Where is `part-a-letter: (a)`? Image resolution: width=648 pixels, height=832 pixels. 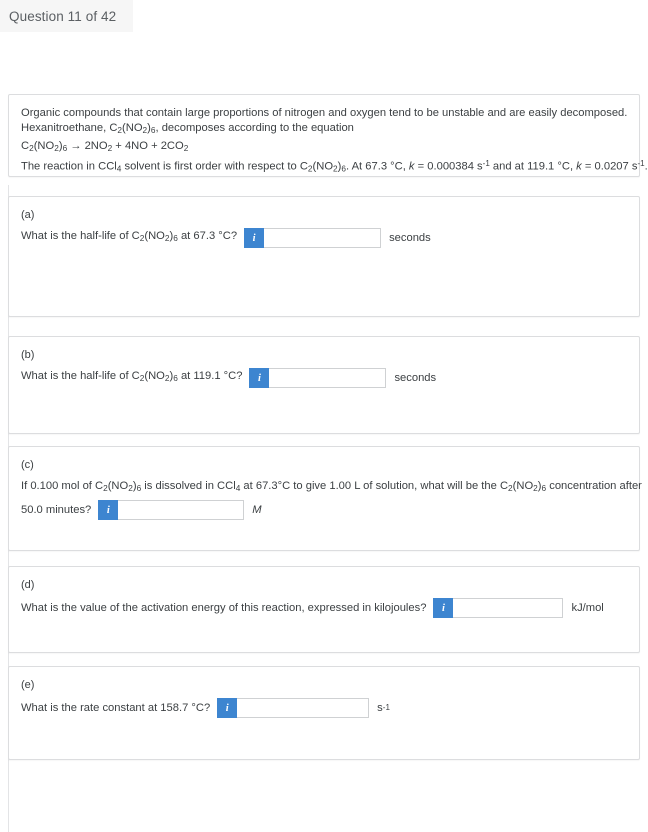 part-a-letter: (a) is located at coordinates (28, 215).